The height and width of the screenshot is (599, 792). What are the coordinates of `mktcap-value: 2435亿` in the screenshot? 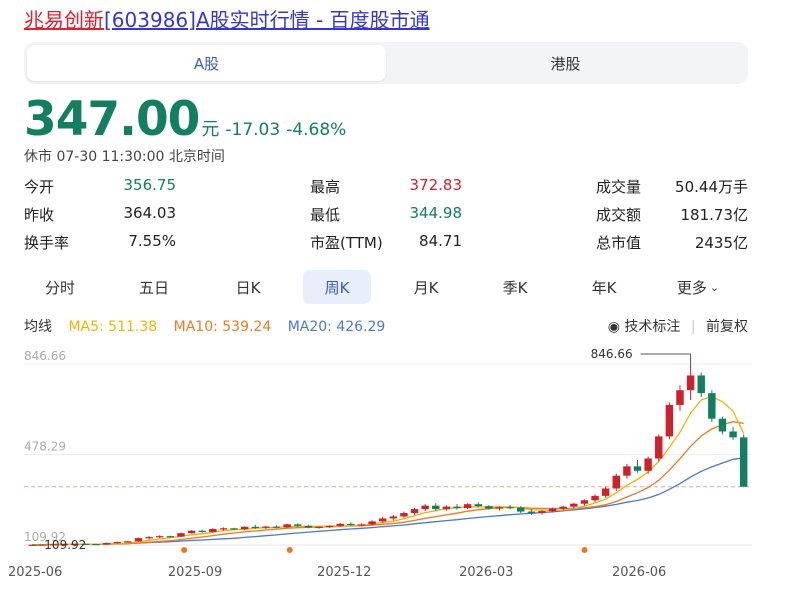 It's located at (721, 243).